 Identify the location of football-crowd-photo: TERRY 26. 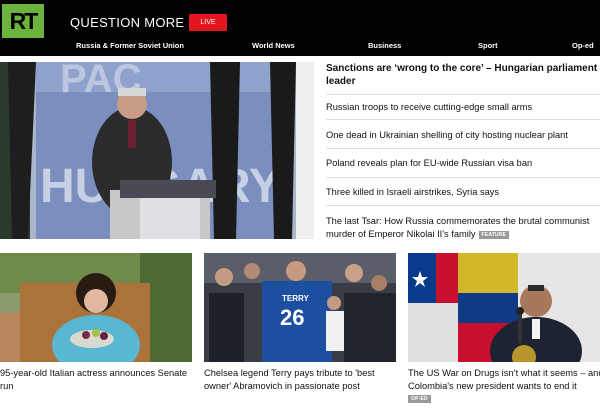
(300, 307).